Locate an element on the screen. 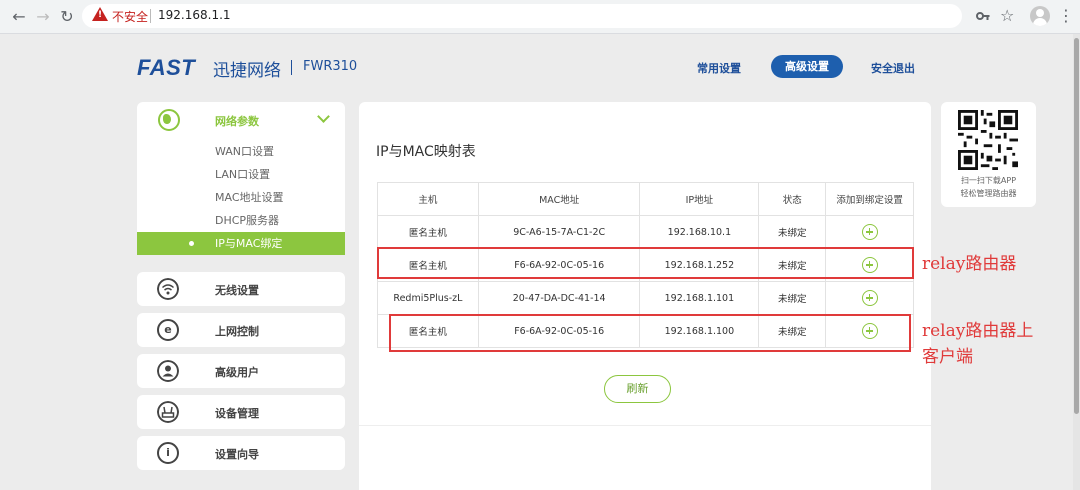 This screenshot has height=490, width=1080. warning-icon is located at coordinates (100, 14).